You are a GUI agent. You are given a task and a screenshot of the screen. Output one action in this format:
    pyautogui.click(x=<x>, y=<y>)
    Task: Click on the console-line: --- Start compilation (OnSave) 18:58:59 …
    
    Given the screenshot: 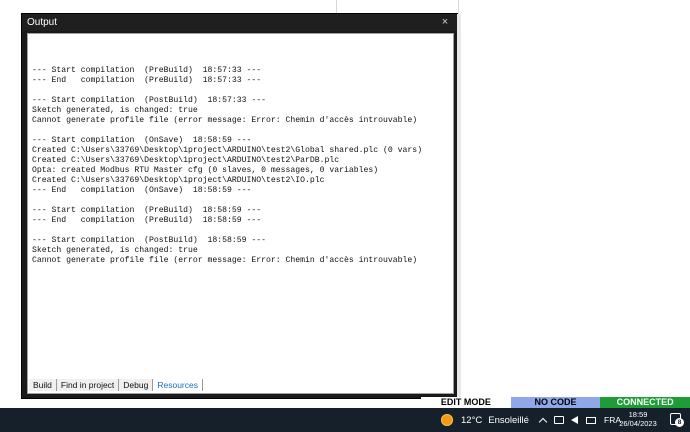 What is the action you would take?
    pyautogui.click(x=142, y=140)
    